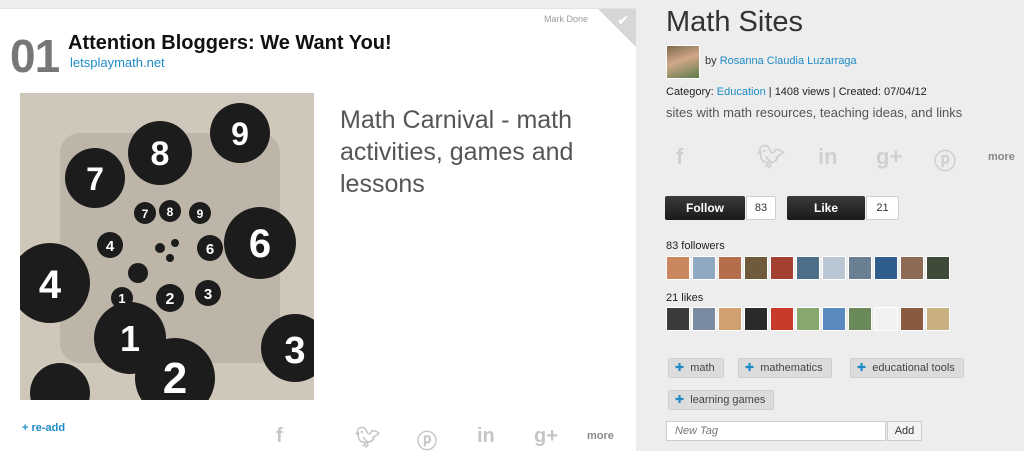  Describe the element at coordinates (711, 61) in the screenshot. I see `by-label: by` at that location.